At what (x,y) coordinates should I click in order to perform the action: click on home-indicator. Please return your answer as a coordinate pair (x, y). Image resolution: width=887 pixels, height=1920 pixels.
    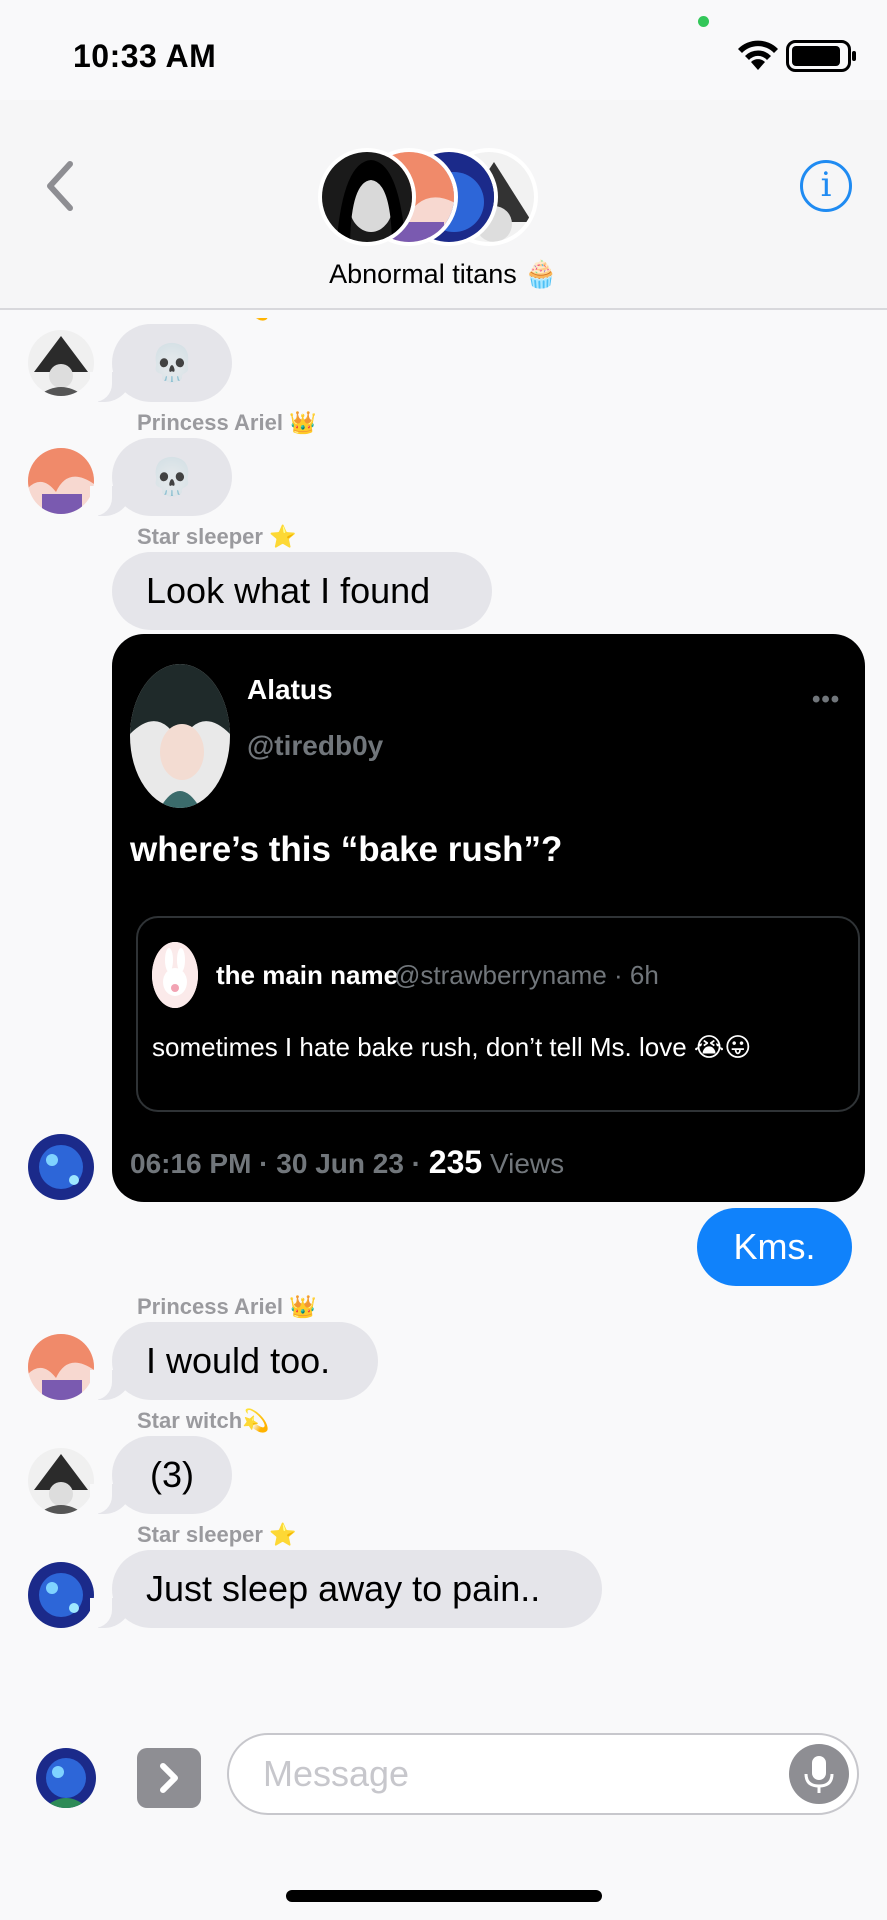
    Looking at the image, I should click on (444, 1896).